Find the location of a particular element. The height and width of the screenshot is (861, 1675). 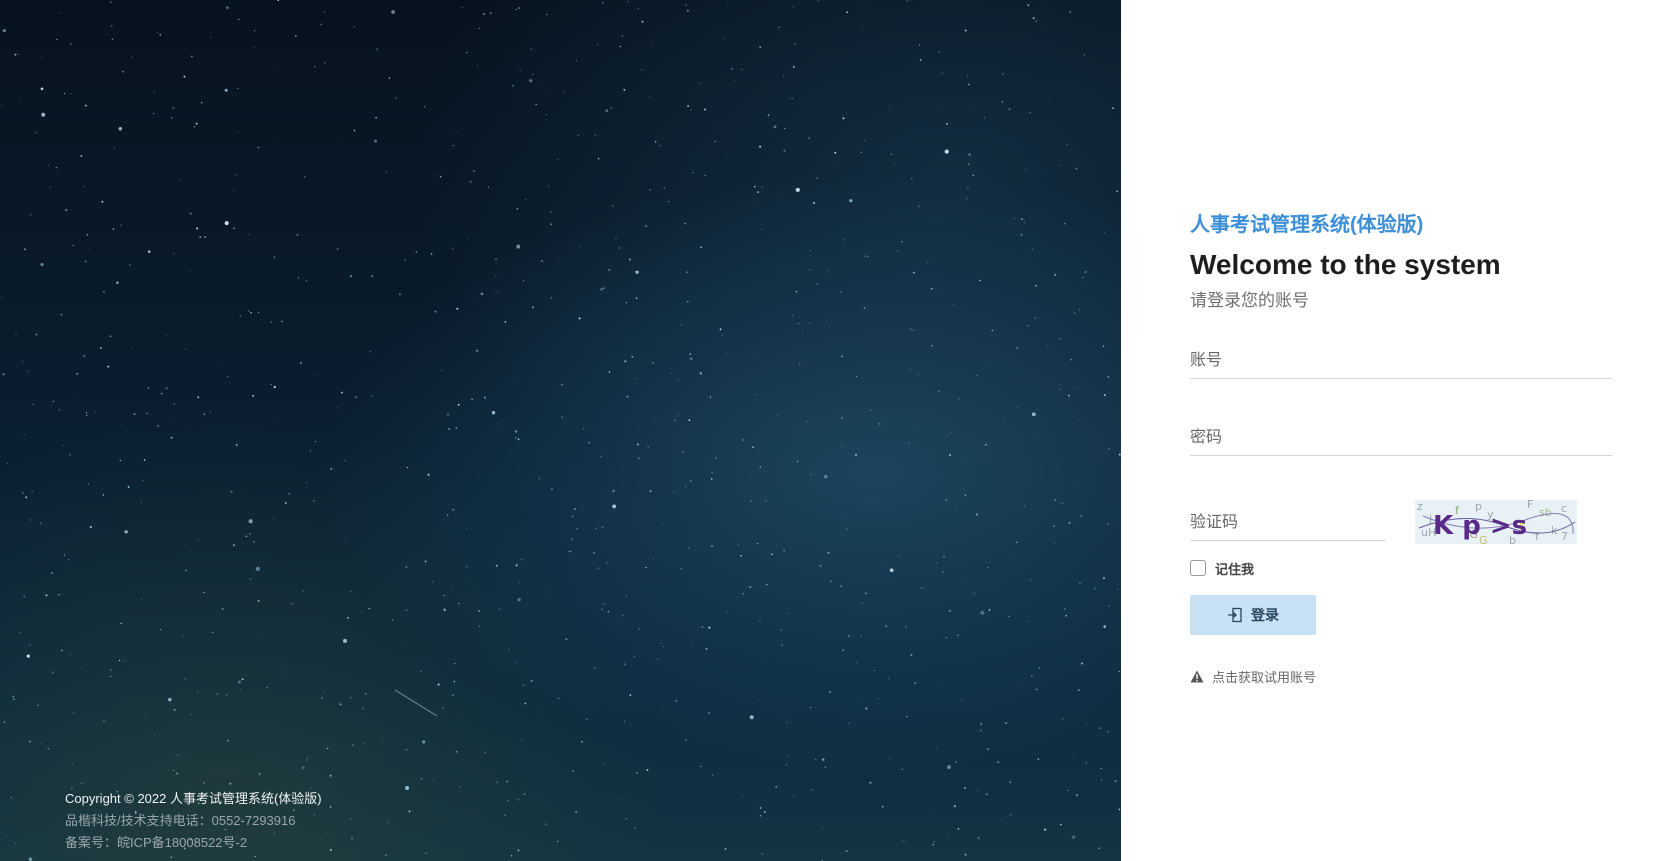

welcome-heading: Welcome to the system is located at coordinates (1345, 264).